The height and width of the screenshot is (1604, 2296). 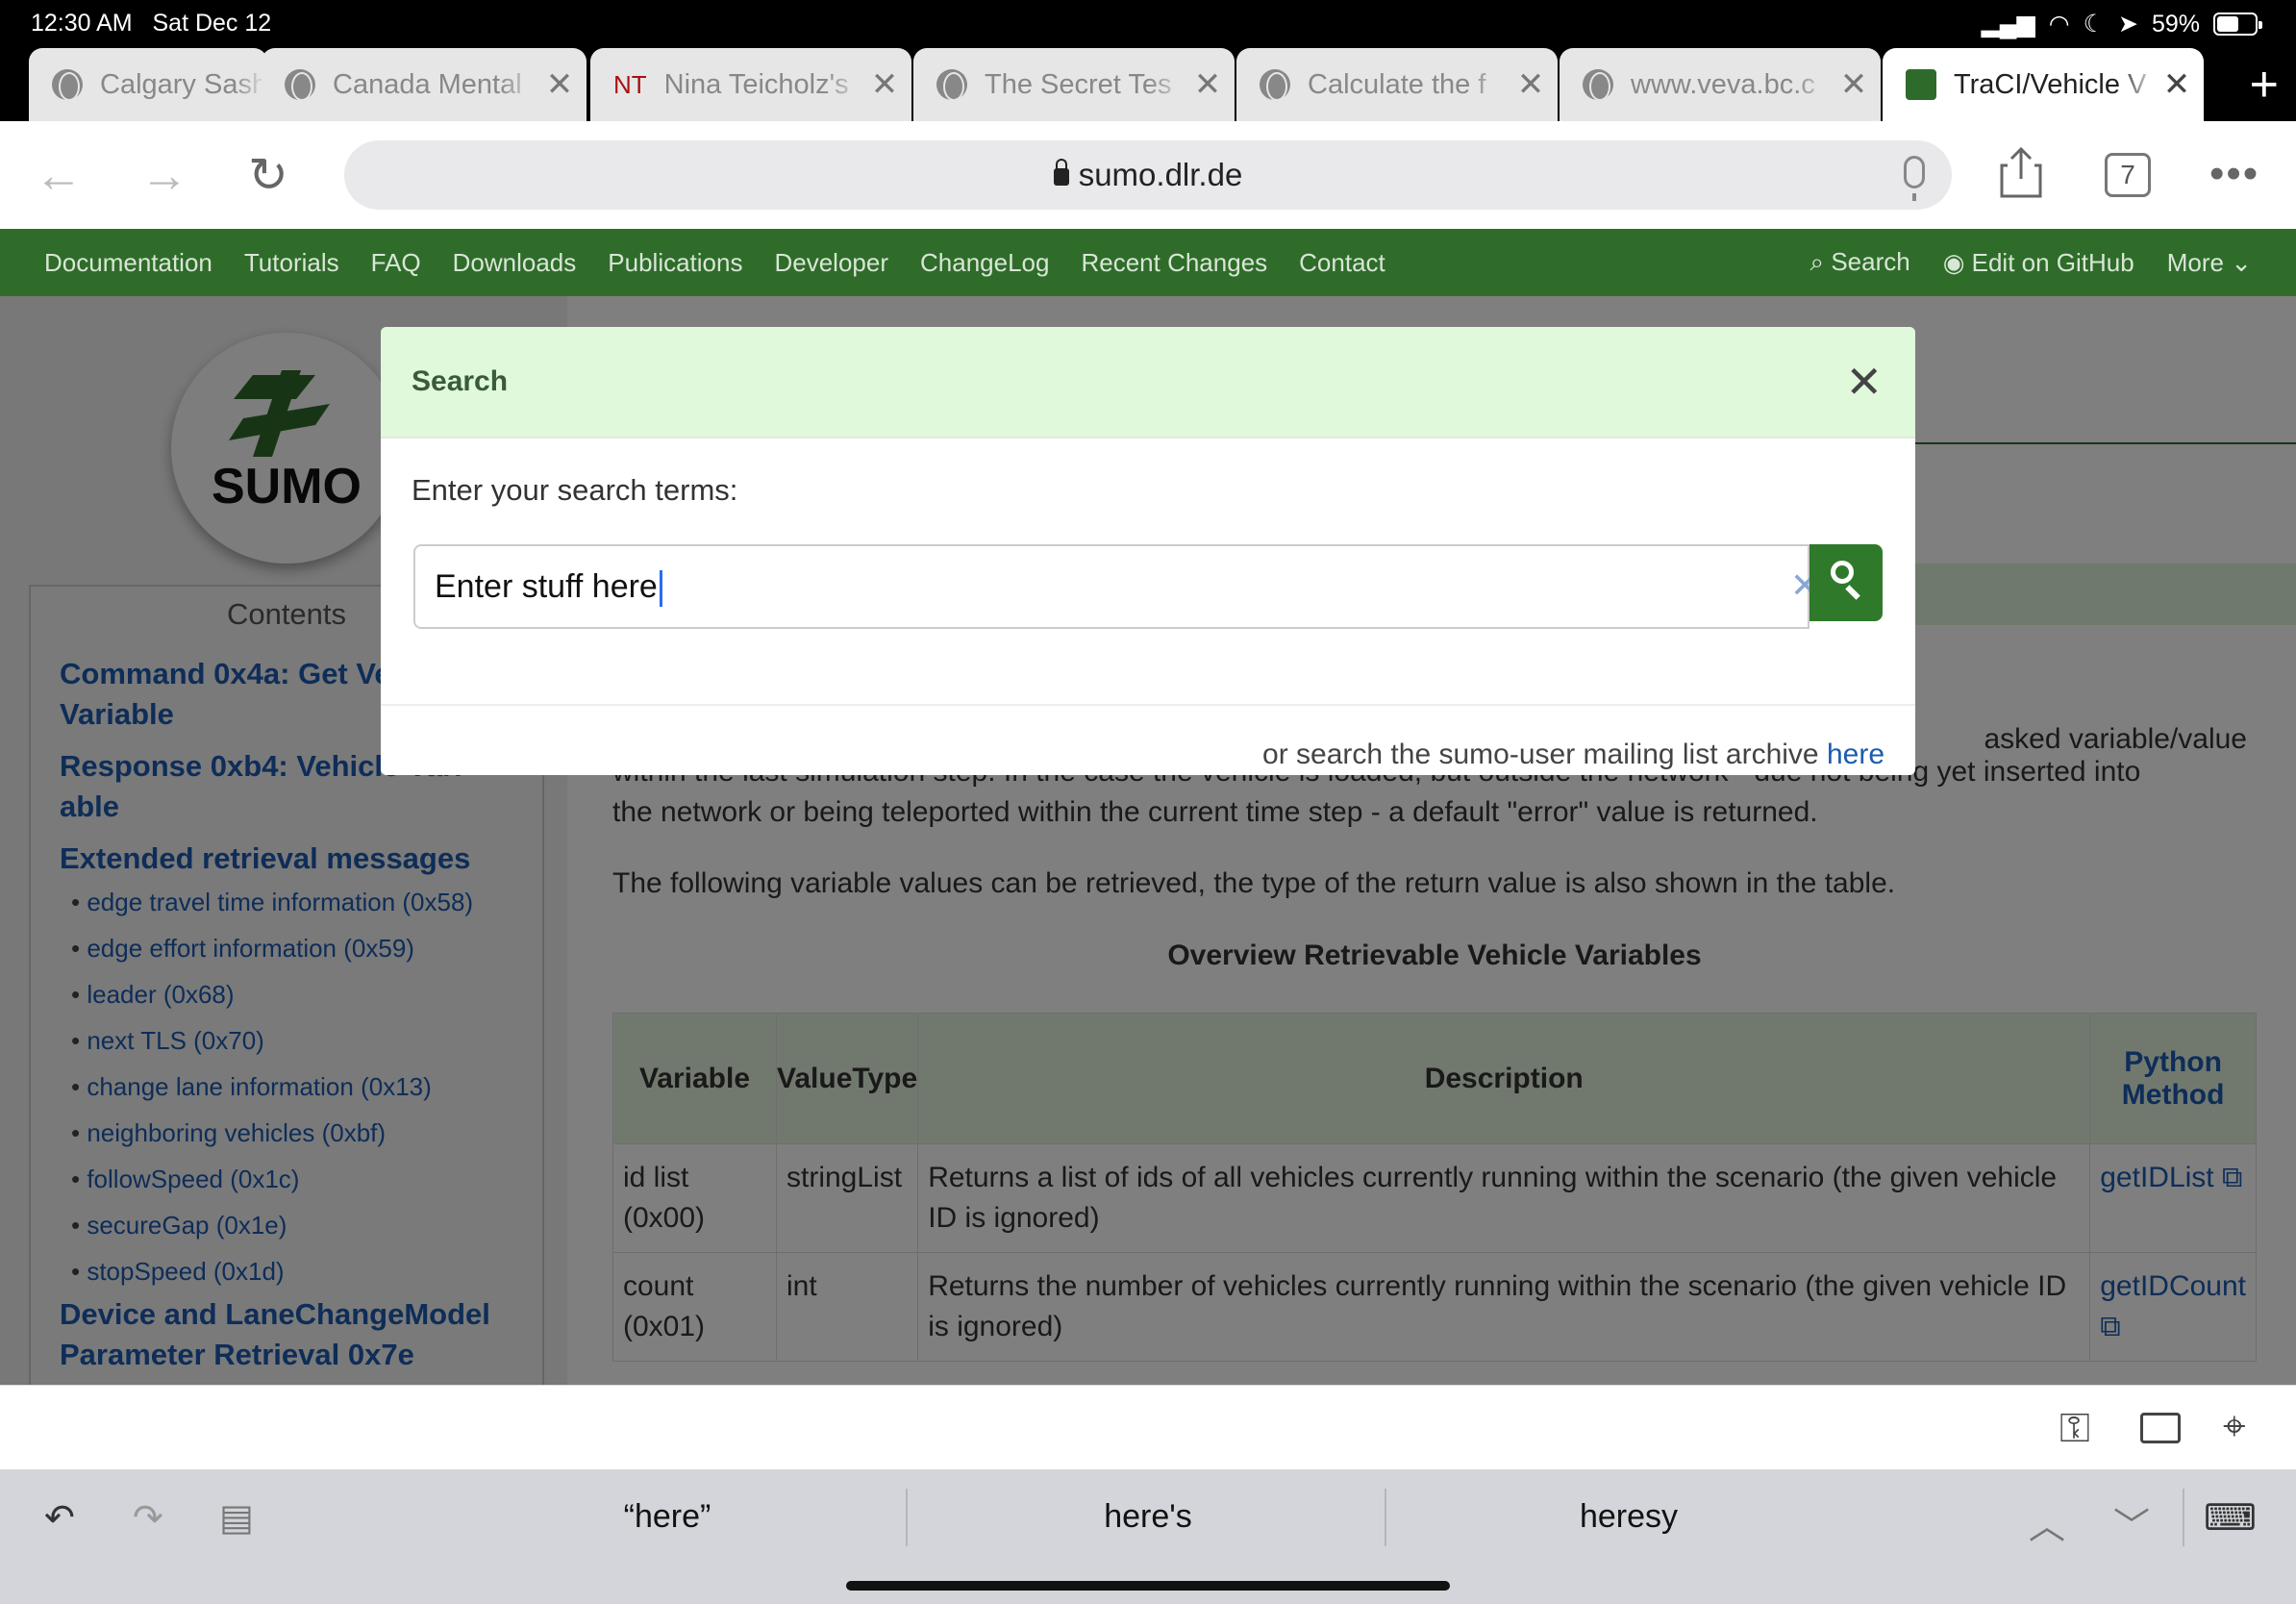 I want to click on status-time: 12:30 AM Sat Dec 12, so click(x=151, y=23).